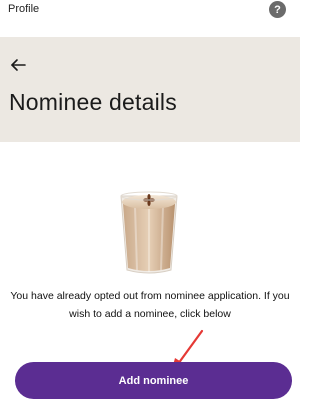 The image size is (320, 404). I want to click on help-icon: ?, so click(277, 9).